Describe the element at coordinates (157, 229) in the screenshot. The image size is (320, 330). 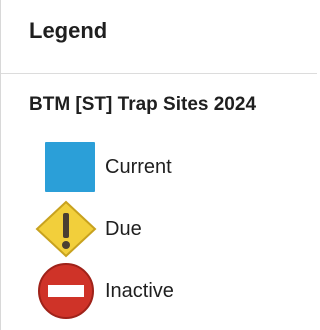
I see `legend-item-due: Due` at that location.